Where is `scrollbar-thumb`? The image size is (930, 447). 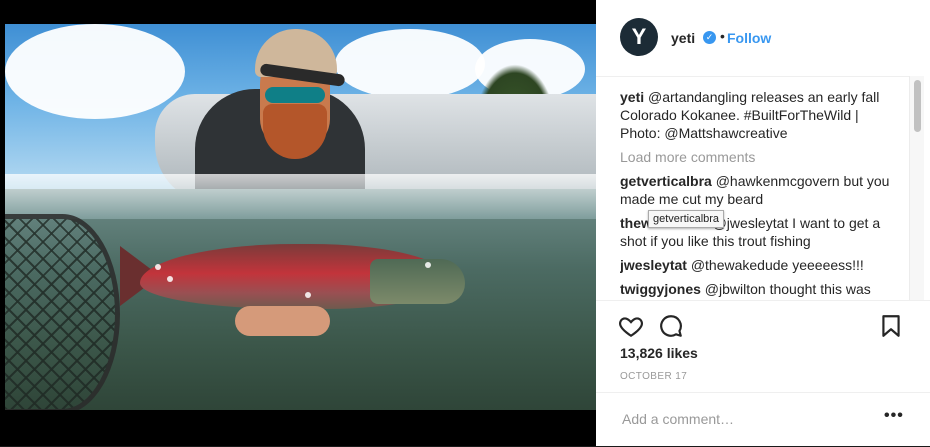 scrollbar-thumb is located at coordinates (917, 106).